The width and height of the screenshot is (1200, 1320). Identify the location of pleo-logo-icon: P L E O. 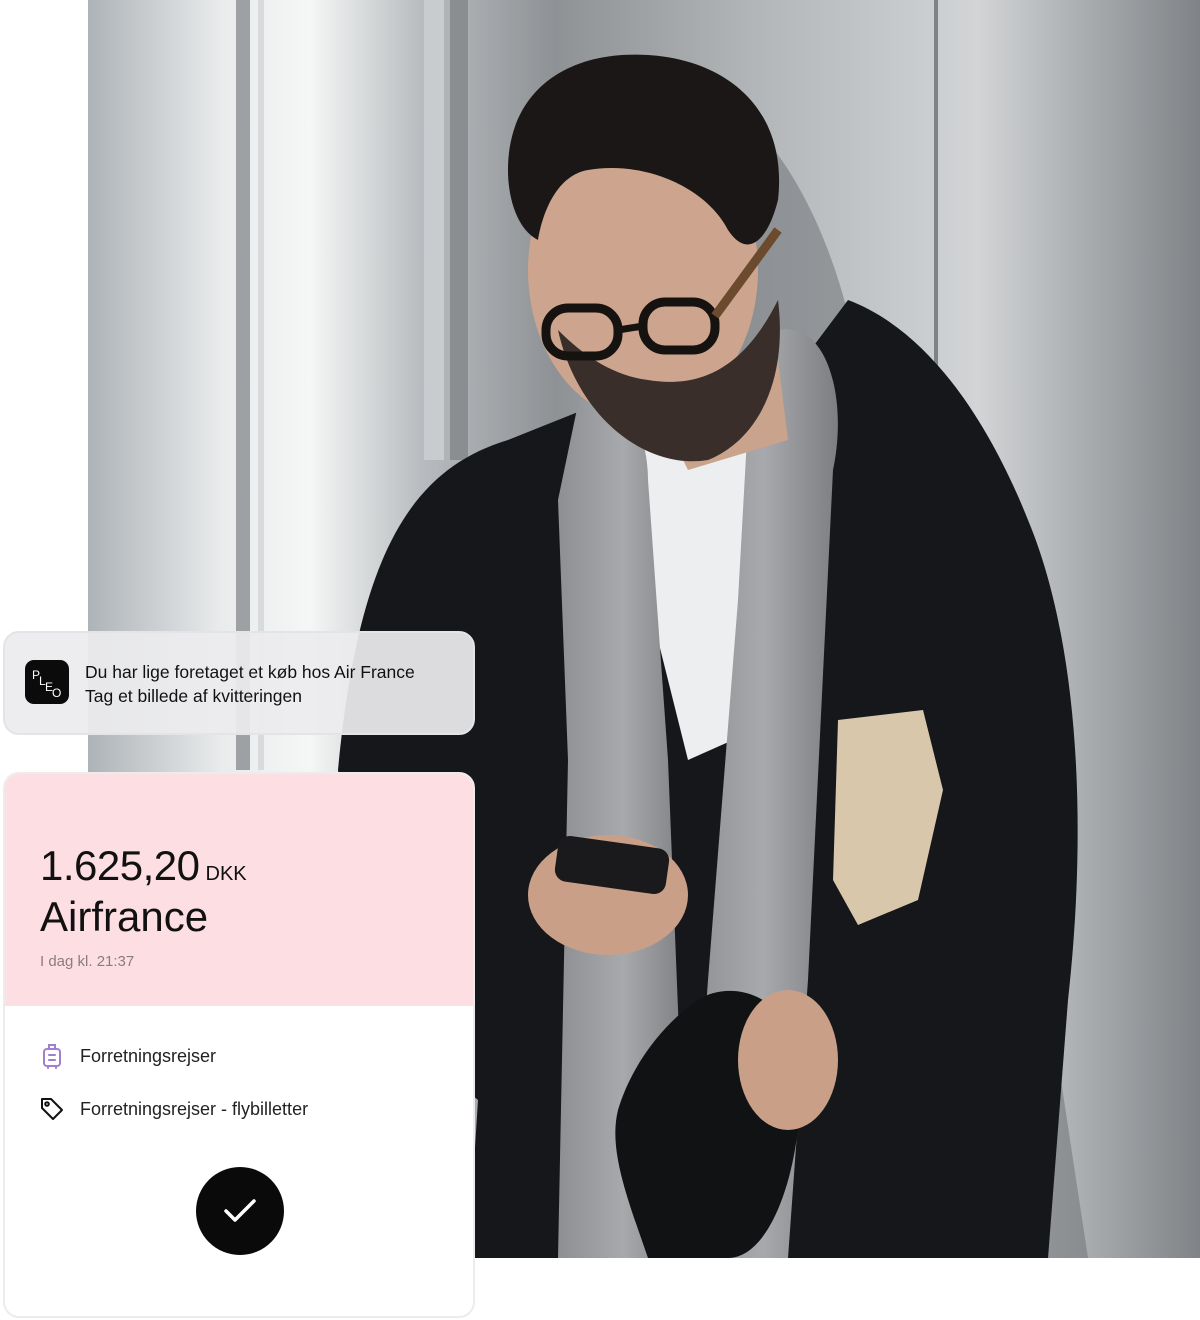
(47, 682).